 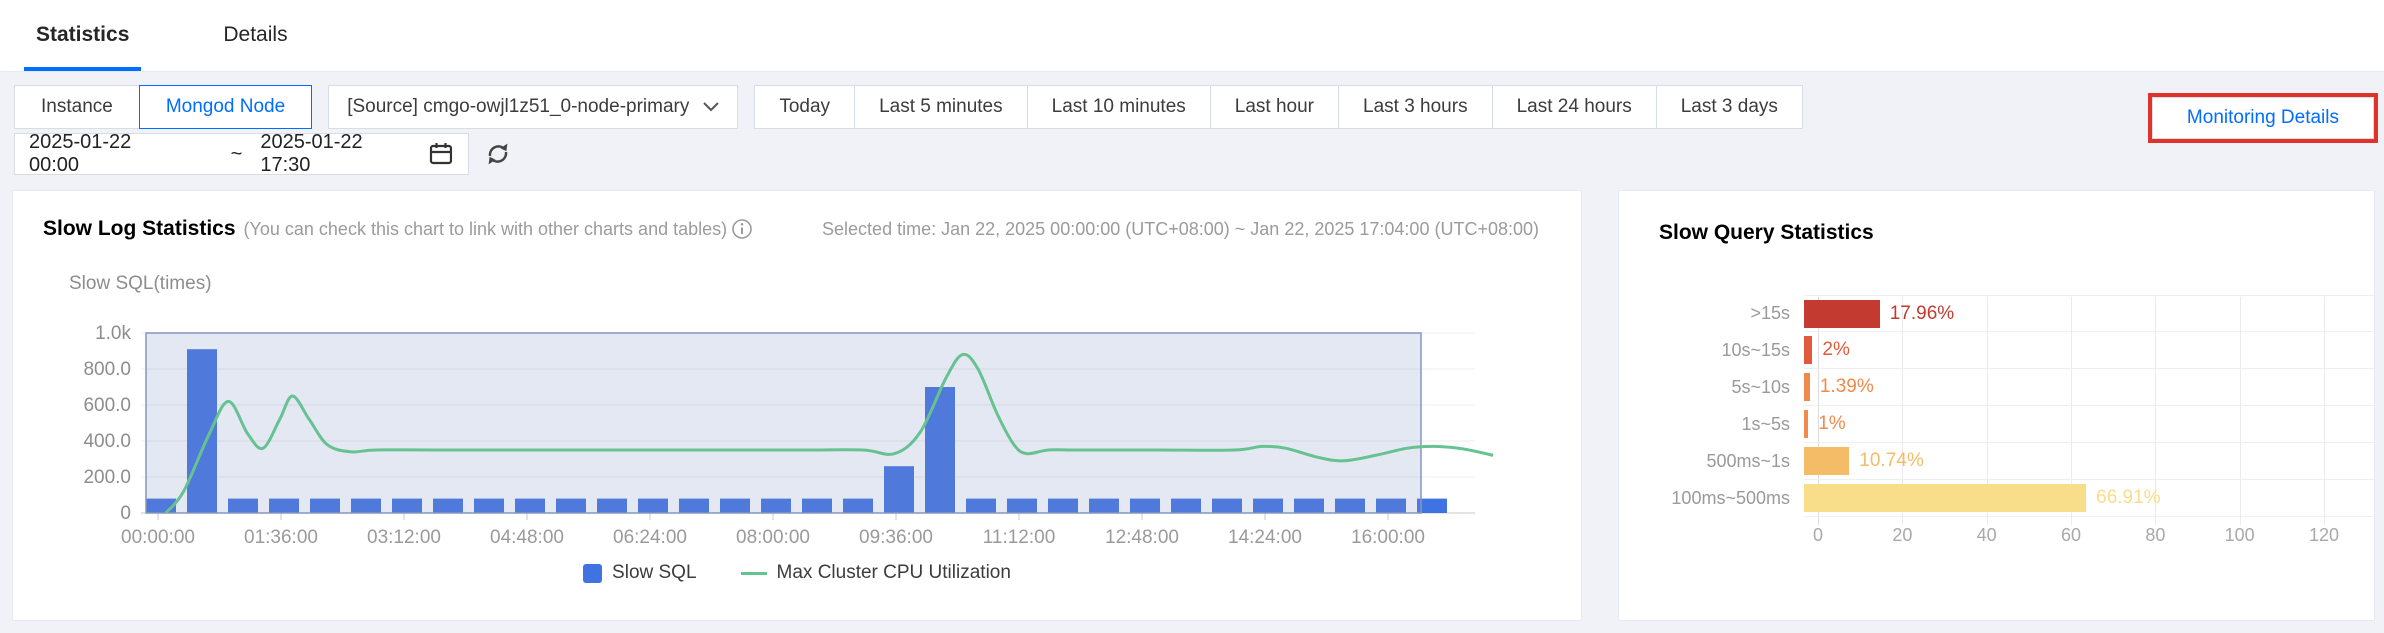 I want to click on slow-query-category-label: 1s~5s, so click(x=1765, y=424).